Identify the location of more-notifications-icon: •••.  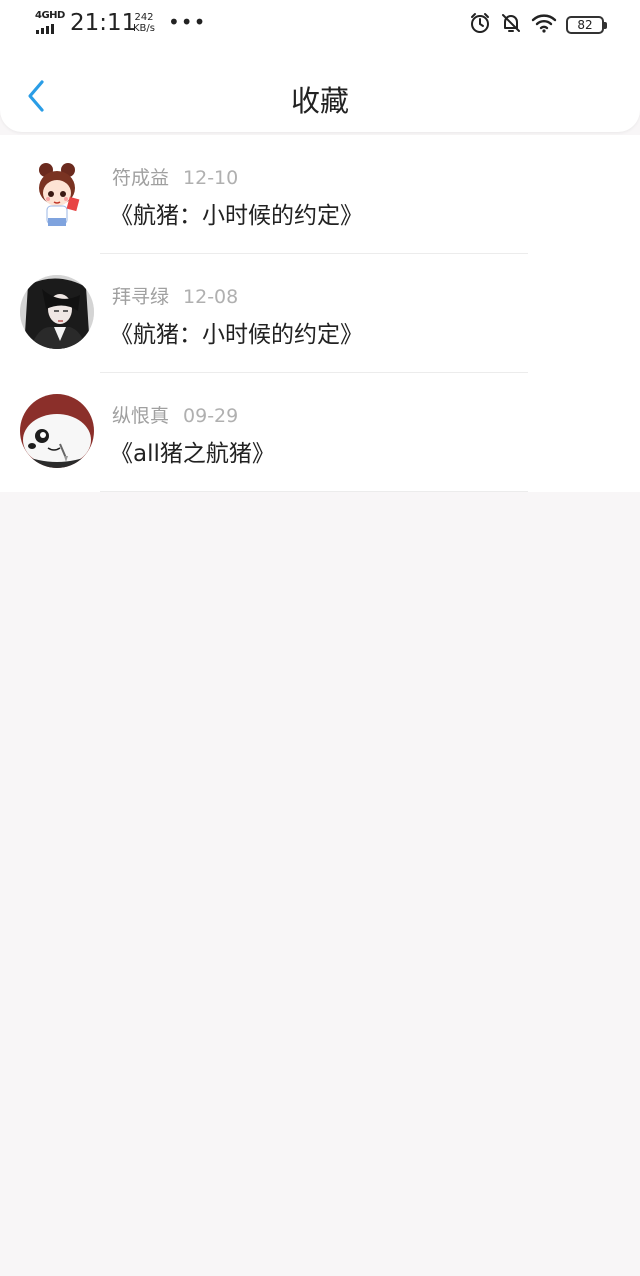
(187, 22).